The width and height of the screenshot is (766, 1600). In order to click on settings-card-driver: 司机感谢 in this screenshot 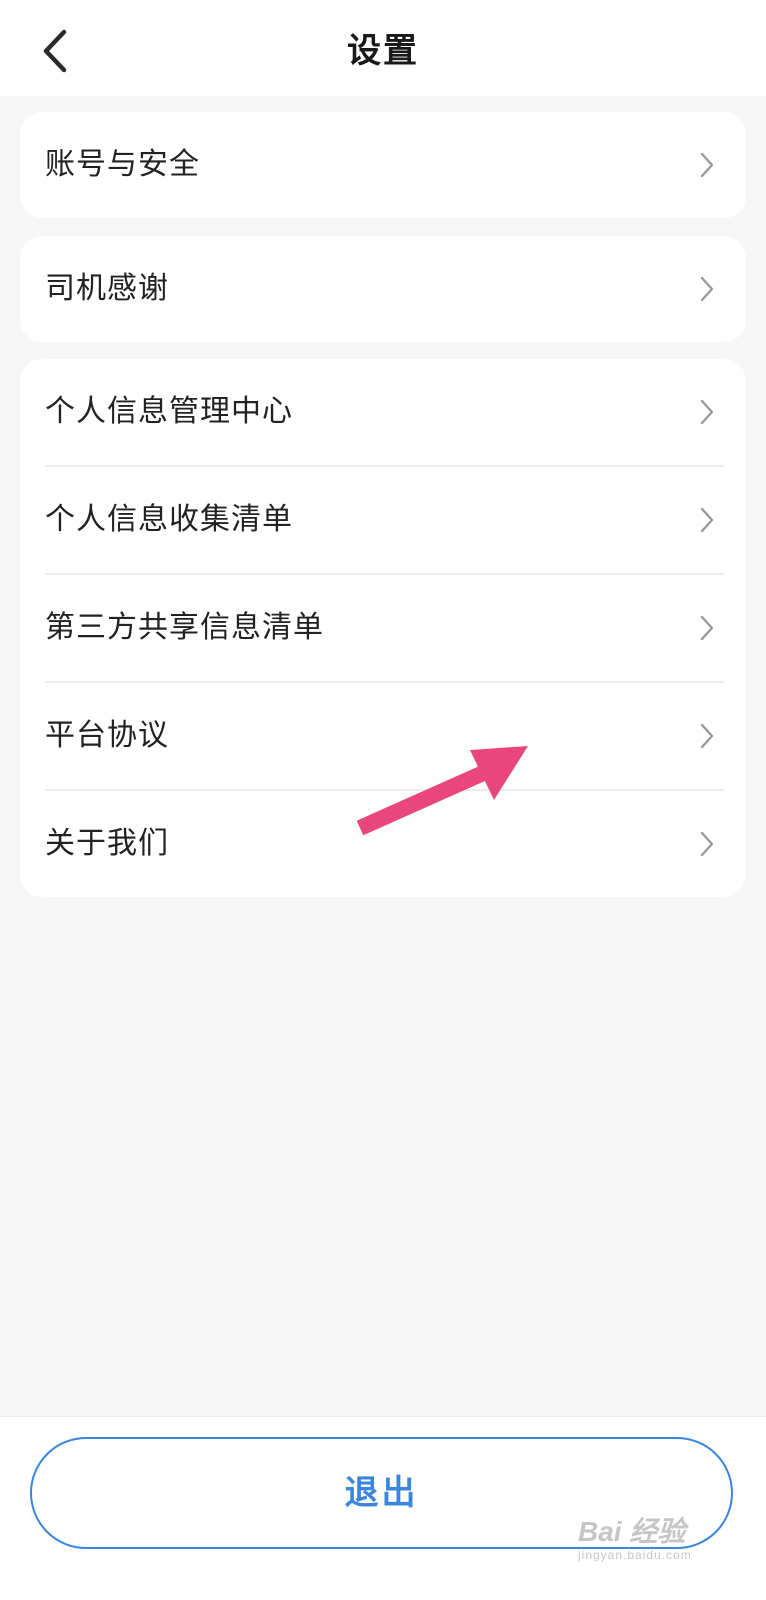, I will do `click(383, 289)`.